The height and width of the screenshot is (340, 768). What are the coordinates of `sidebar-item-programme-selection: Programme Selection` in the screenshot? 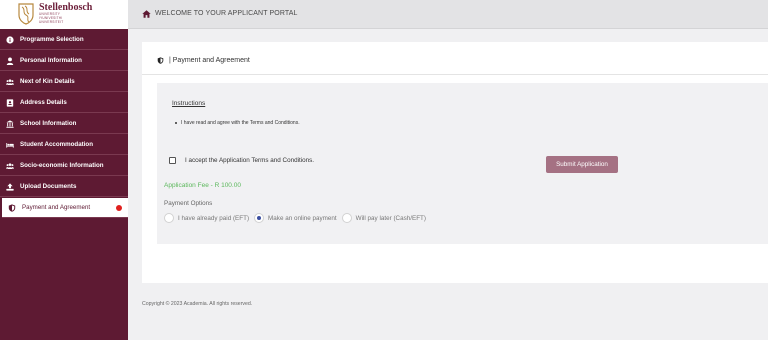 It's located at (64, 40).